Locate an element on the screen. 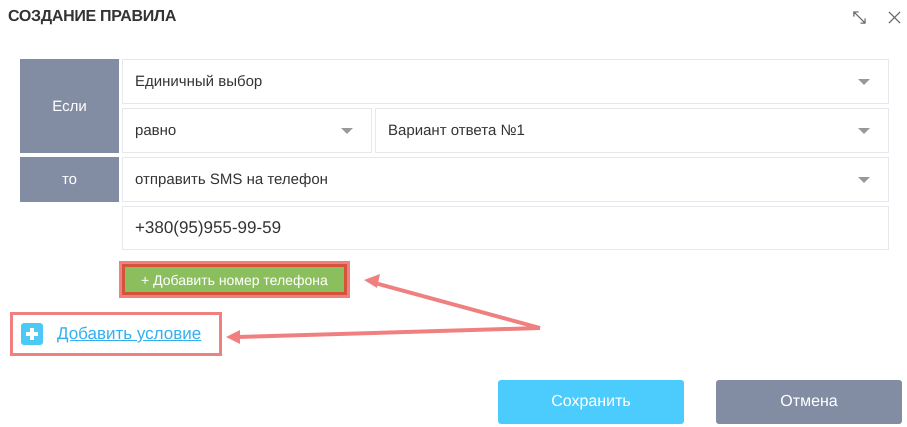  dropdown: равно is located at coordinates (247, 130).